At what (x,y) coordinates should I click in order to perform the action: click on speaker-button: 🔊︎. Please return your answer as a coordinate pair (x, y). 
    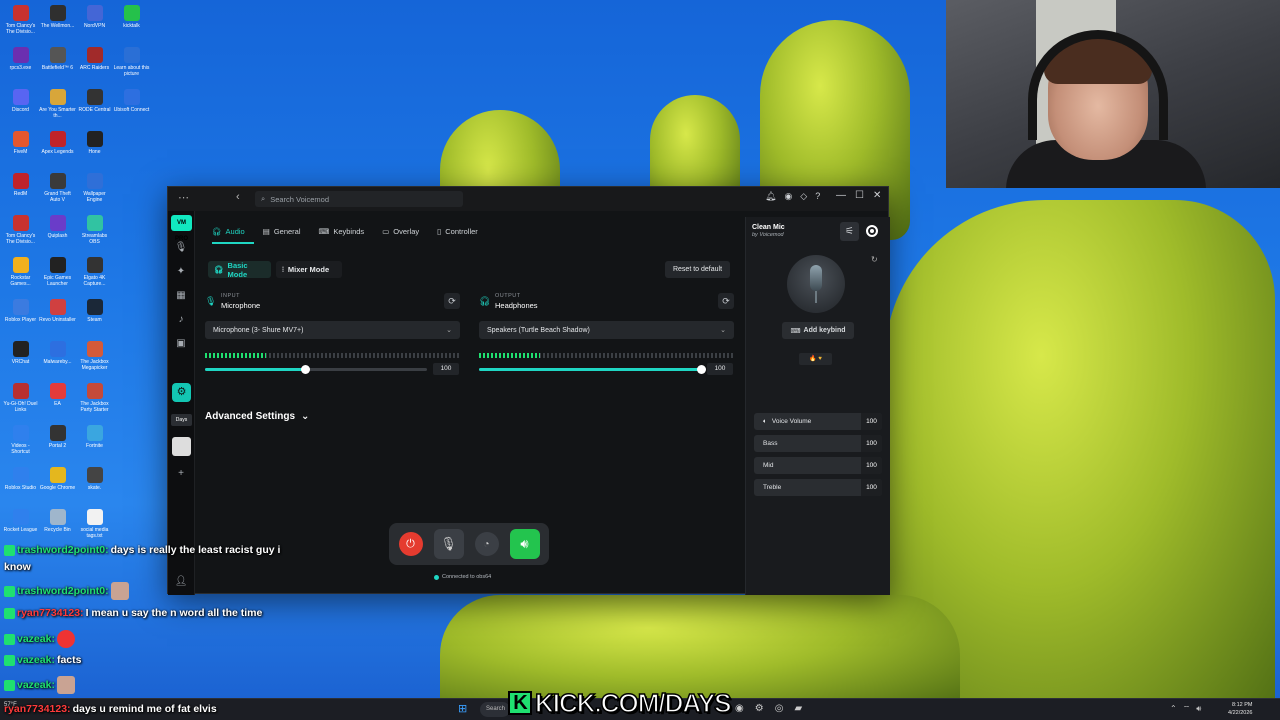
    Looking at the image, I should click on (524, 544).